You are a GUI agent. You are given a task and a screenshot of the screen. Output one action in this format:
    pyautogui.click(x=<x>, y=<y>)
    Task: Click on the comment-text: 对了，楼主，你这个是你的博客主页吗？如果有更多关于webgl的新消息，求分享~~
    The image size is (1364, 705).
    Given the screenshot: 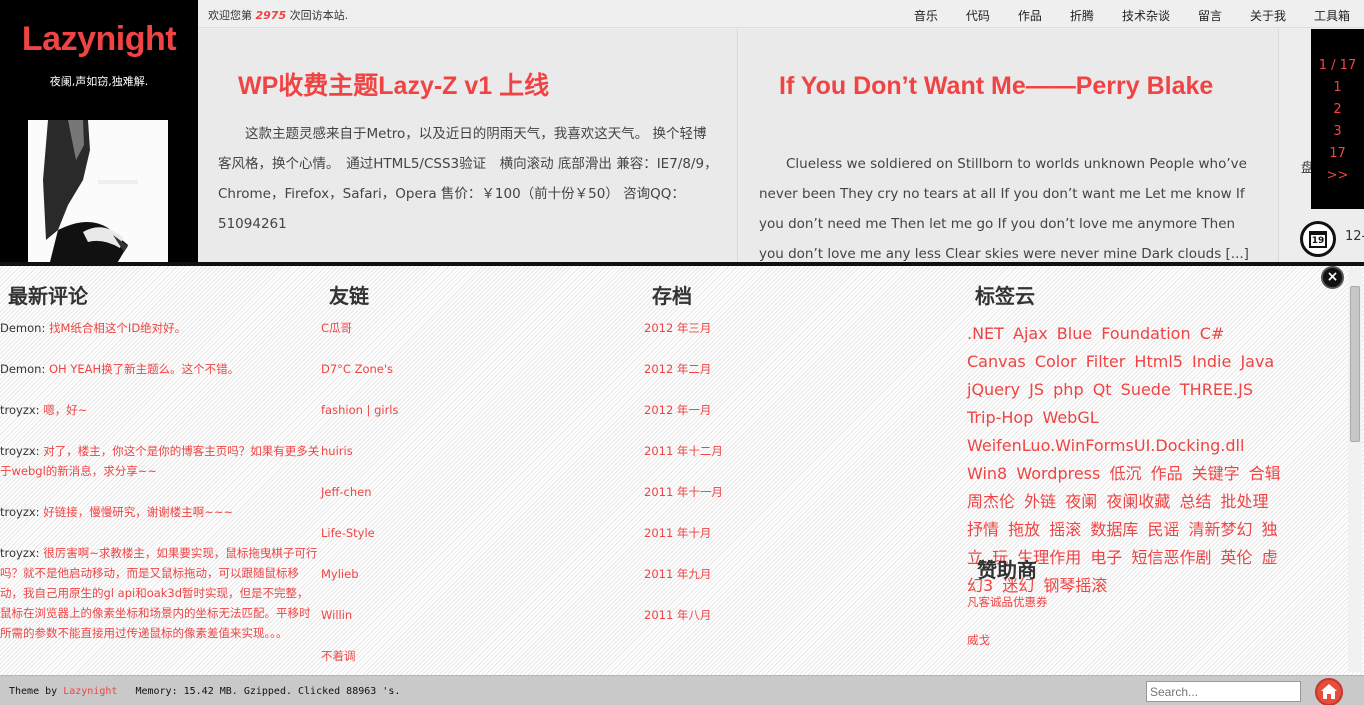 What is the action you would take?
    pyautogui.click(x=159, y=461)
    